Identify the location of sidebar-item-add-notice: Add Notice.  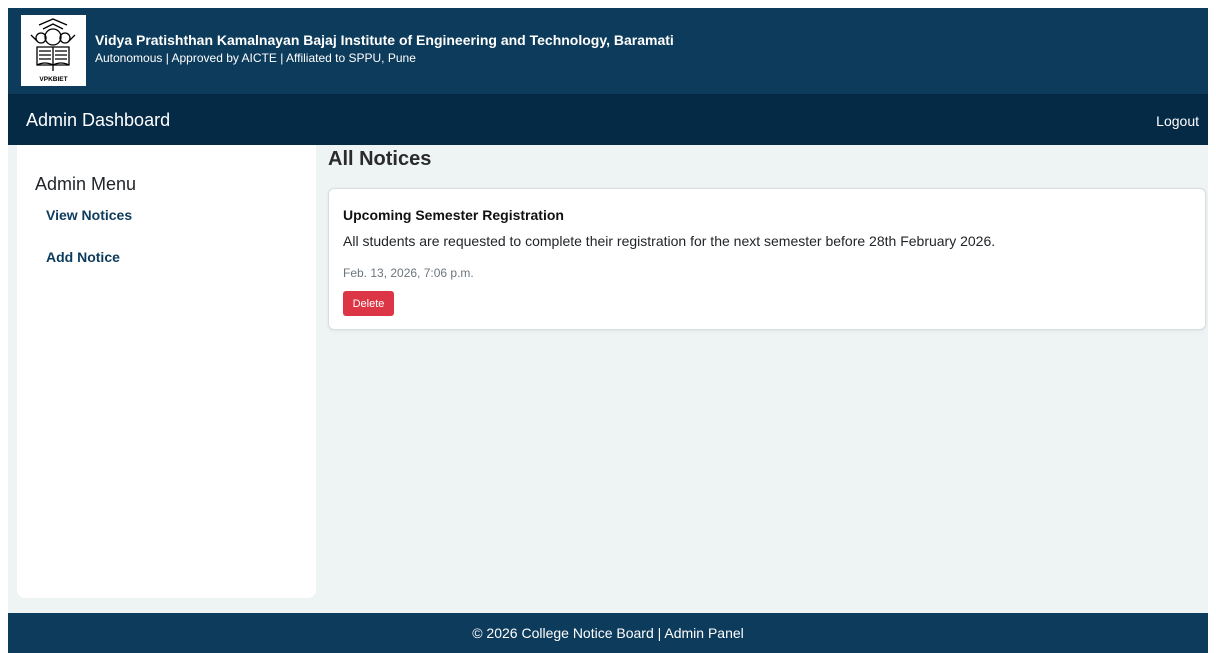
(83, 257).